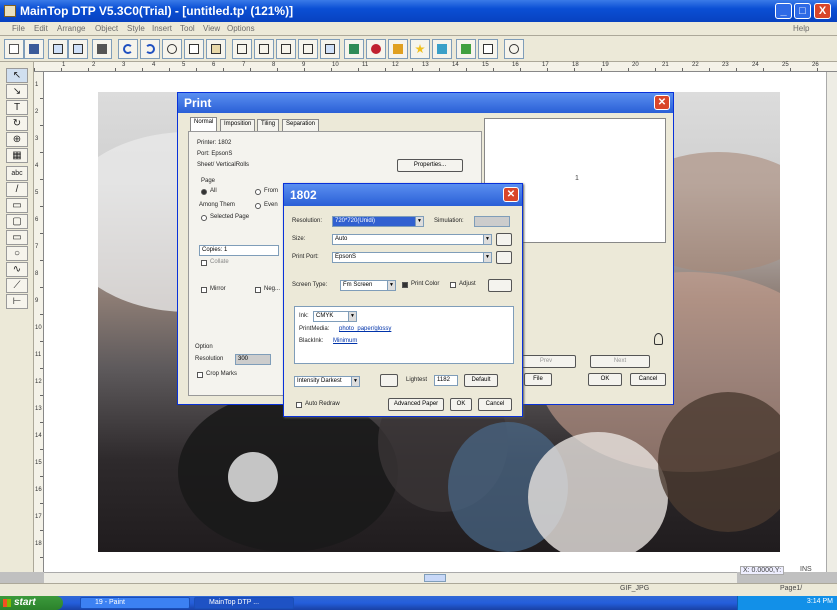 The height and width of the screenshot is (610, 837). I want to click on printer-settings-ok-button: OK, so click(461, 404).